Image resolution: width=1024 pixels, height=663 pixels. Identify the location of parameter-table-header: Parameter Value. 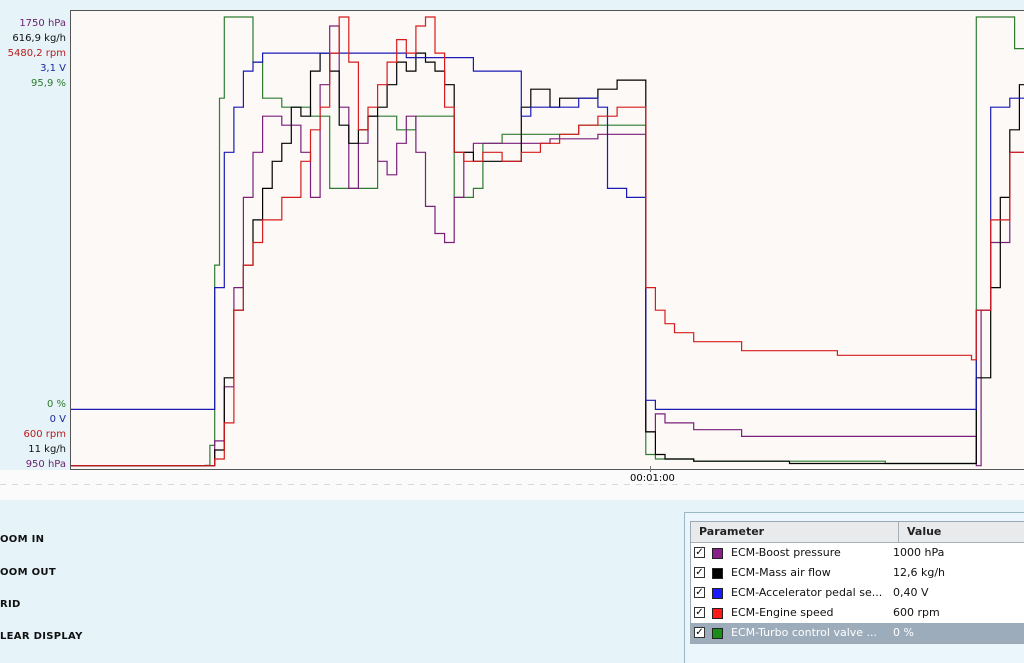
(857, 532).